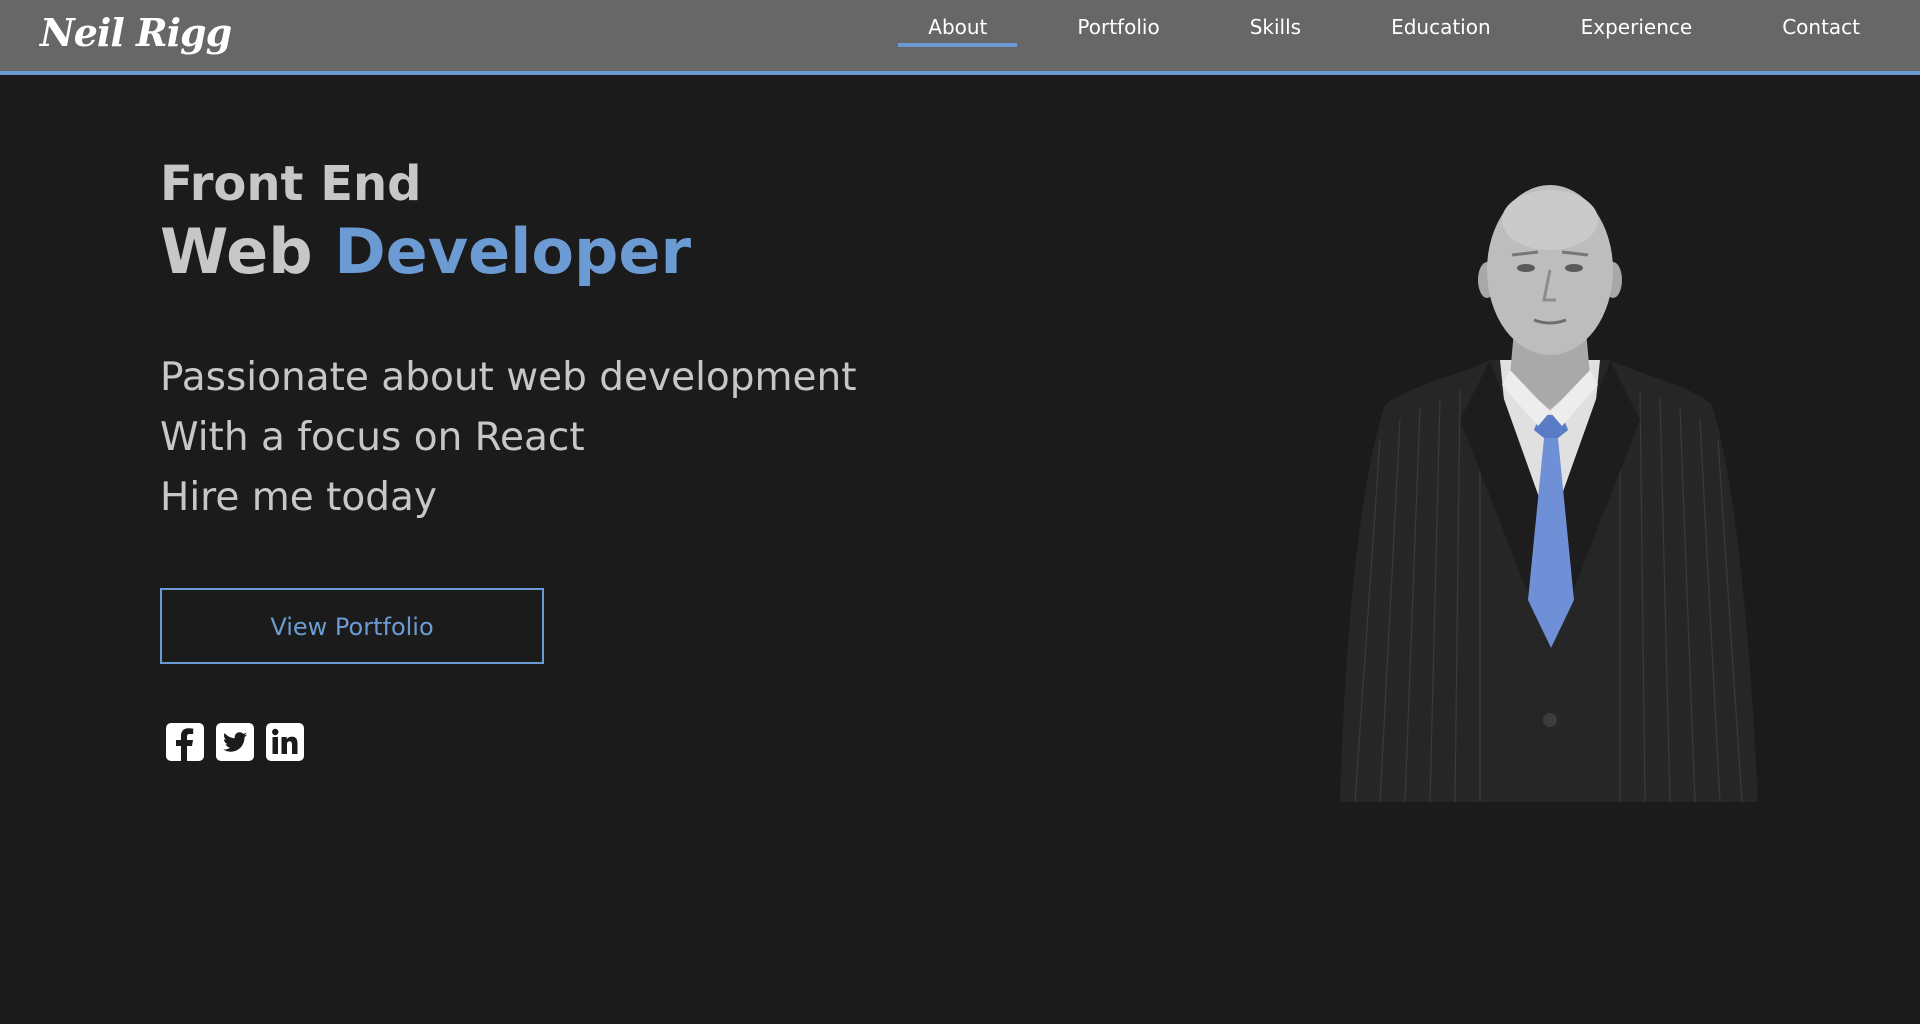 The height and width of the screenshot is (1024, 1920). I want to click on nav-portfolio: Portfolio, so click(1118, 35).